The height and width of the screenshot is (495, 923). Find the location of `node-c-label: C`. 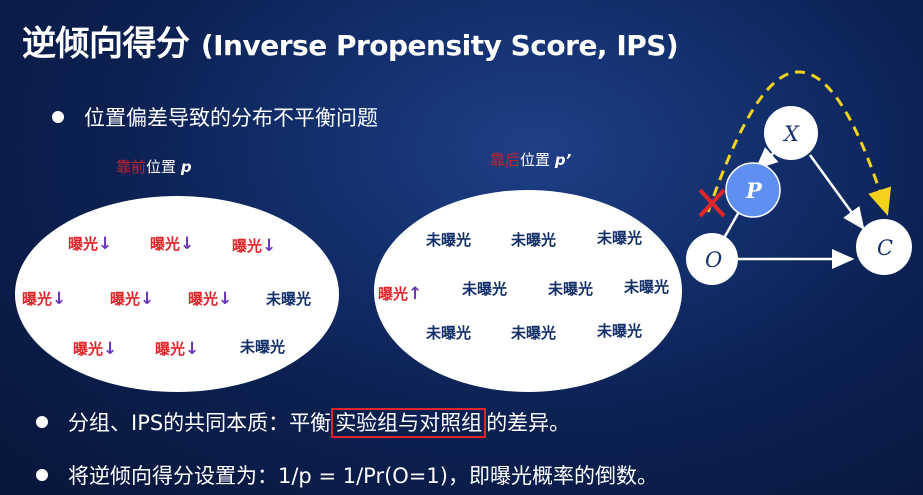

node-c-label: C is located at coordinates (885, 248).